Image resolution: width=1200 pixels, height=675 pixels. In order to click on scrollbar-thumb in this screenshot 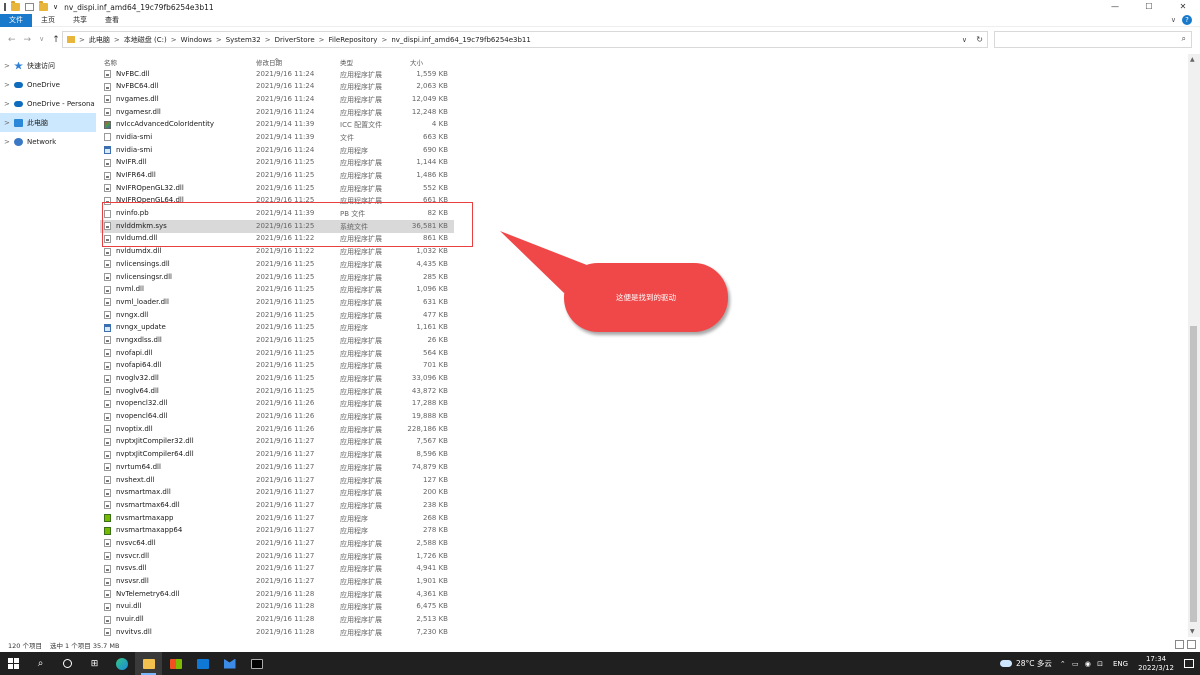, I will do `click(1193, 474)`.